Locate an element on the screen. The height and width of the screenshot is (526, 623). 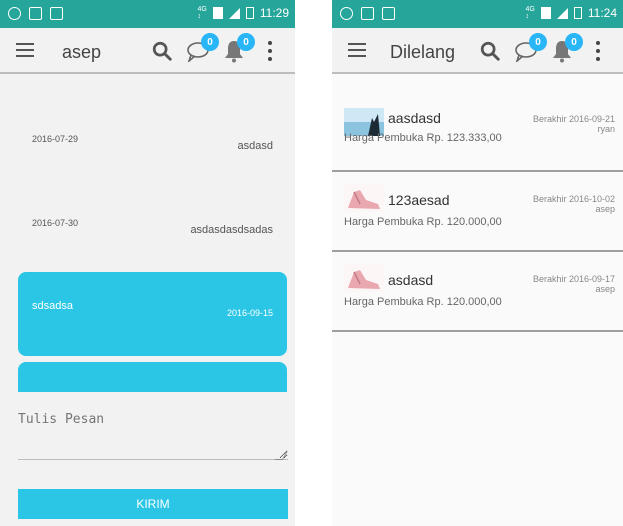
message-item: 2016-07-30 asdasdasdsadas is located at coordinates (152, 230).